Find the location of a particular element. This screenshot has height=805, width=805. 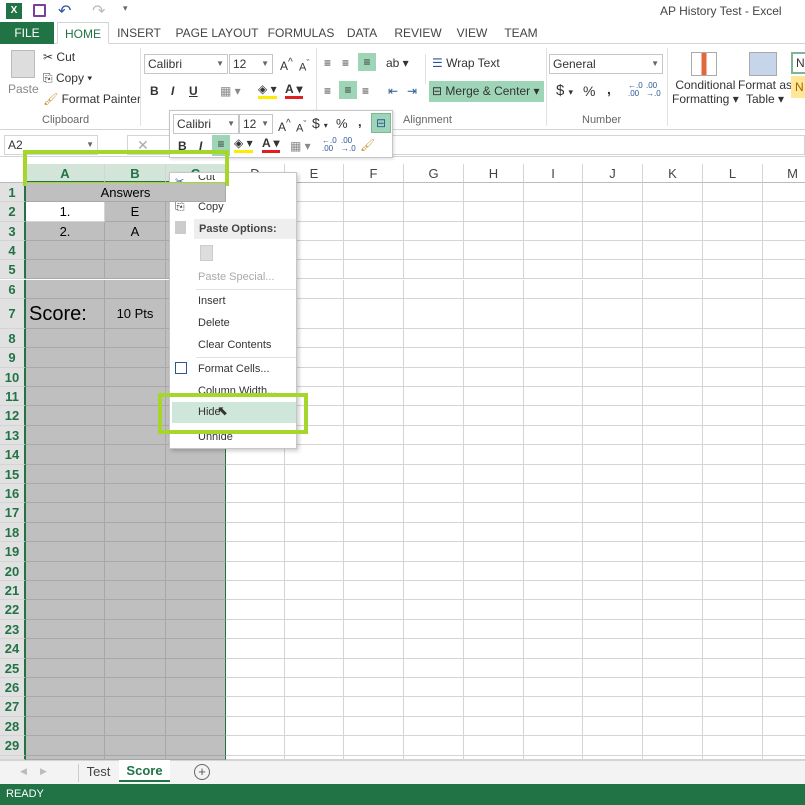

cell-a21 is located at coordinates (65, 591).